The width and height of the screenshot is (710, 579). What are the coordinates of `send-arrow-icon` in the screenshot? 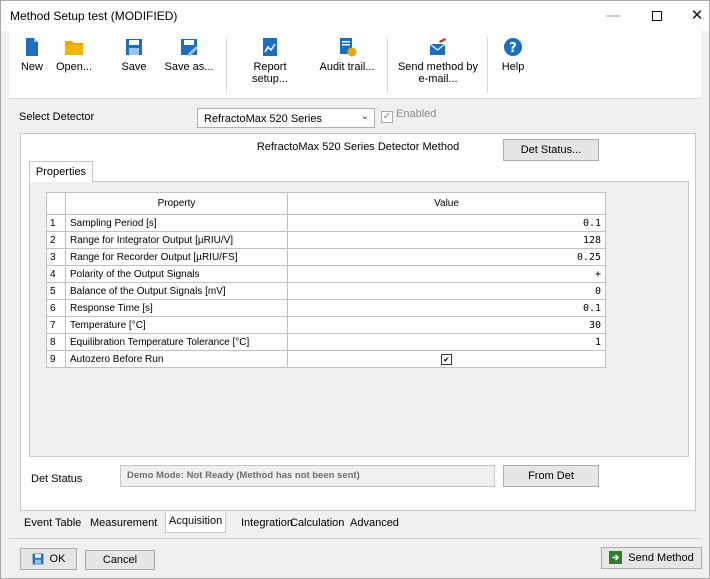 It's located at (616, 557).